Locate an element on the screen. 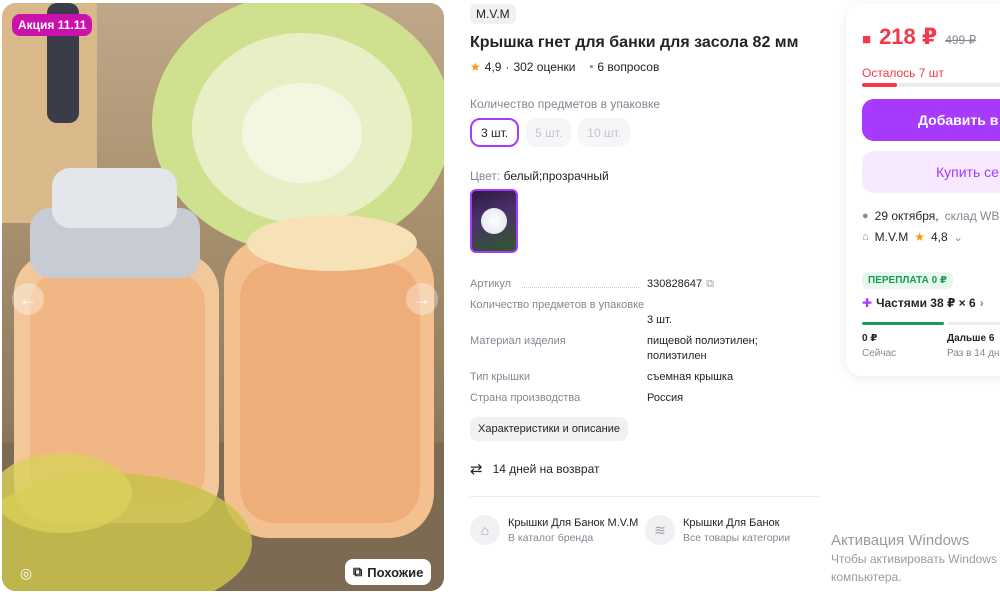 The width and height of the screenshot is (1000, 610). watermark-title: Активация Windows is located at coordinates (900, 540).